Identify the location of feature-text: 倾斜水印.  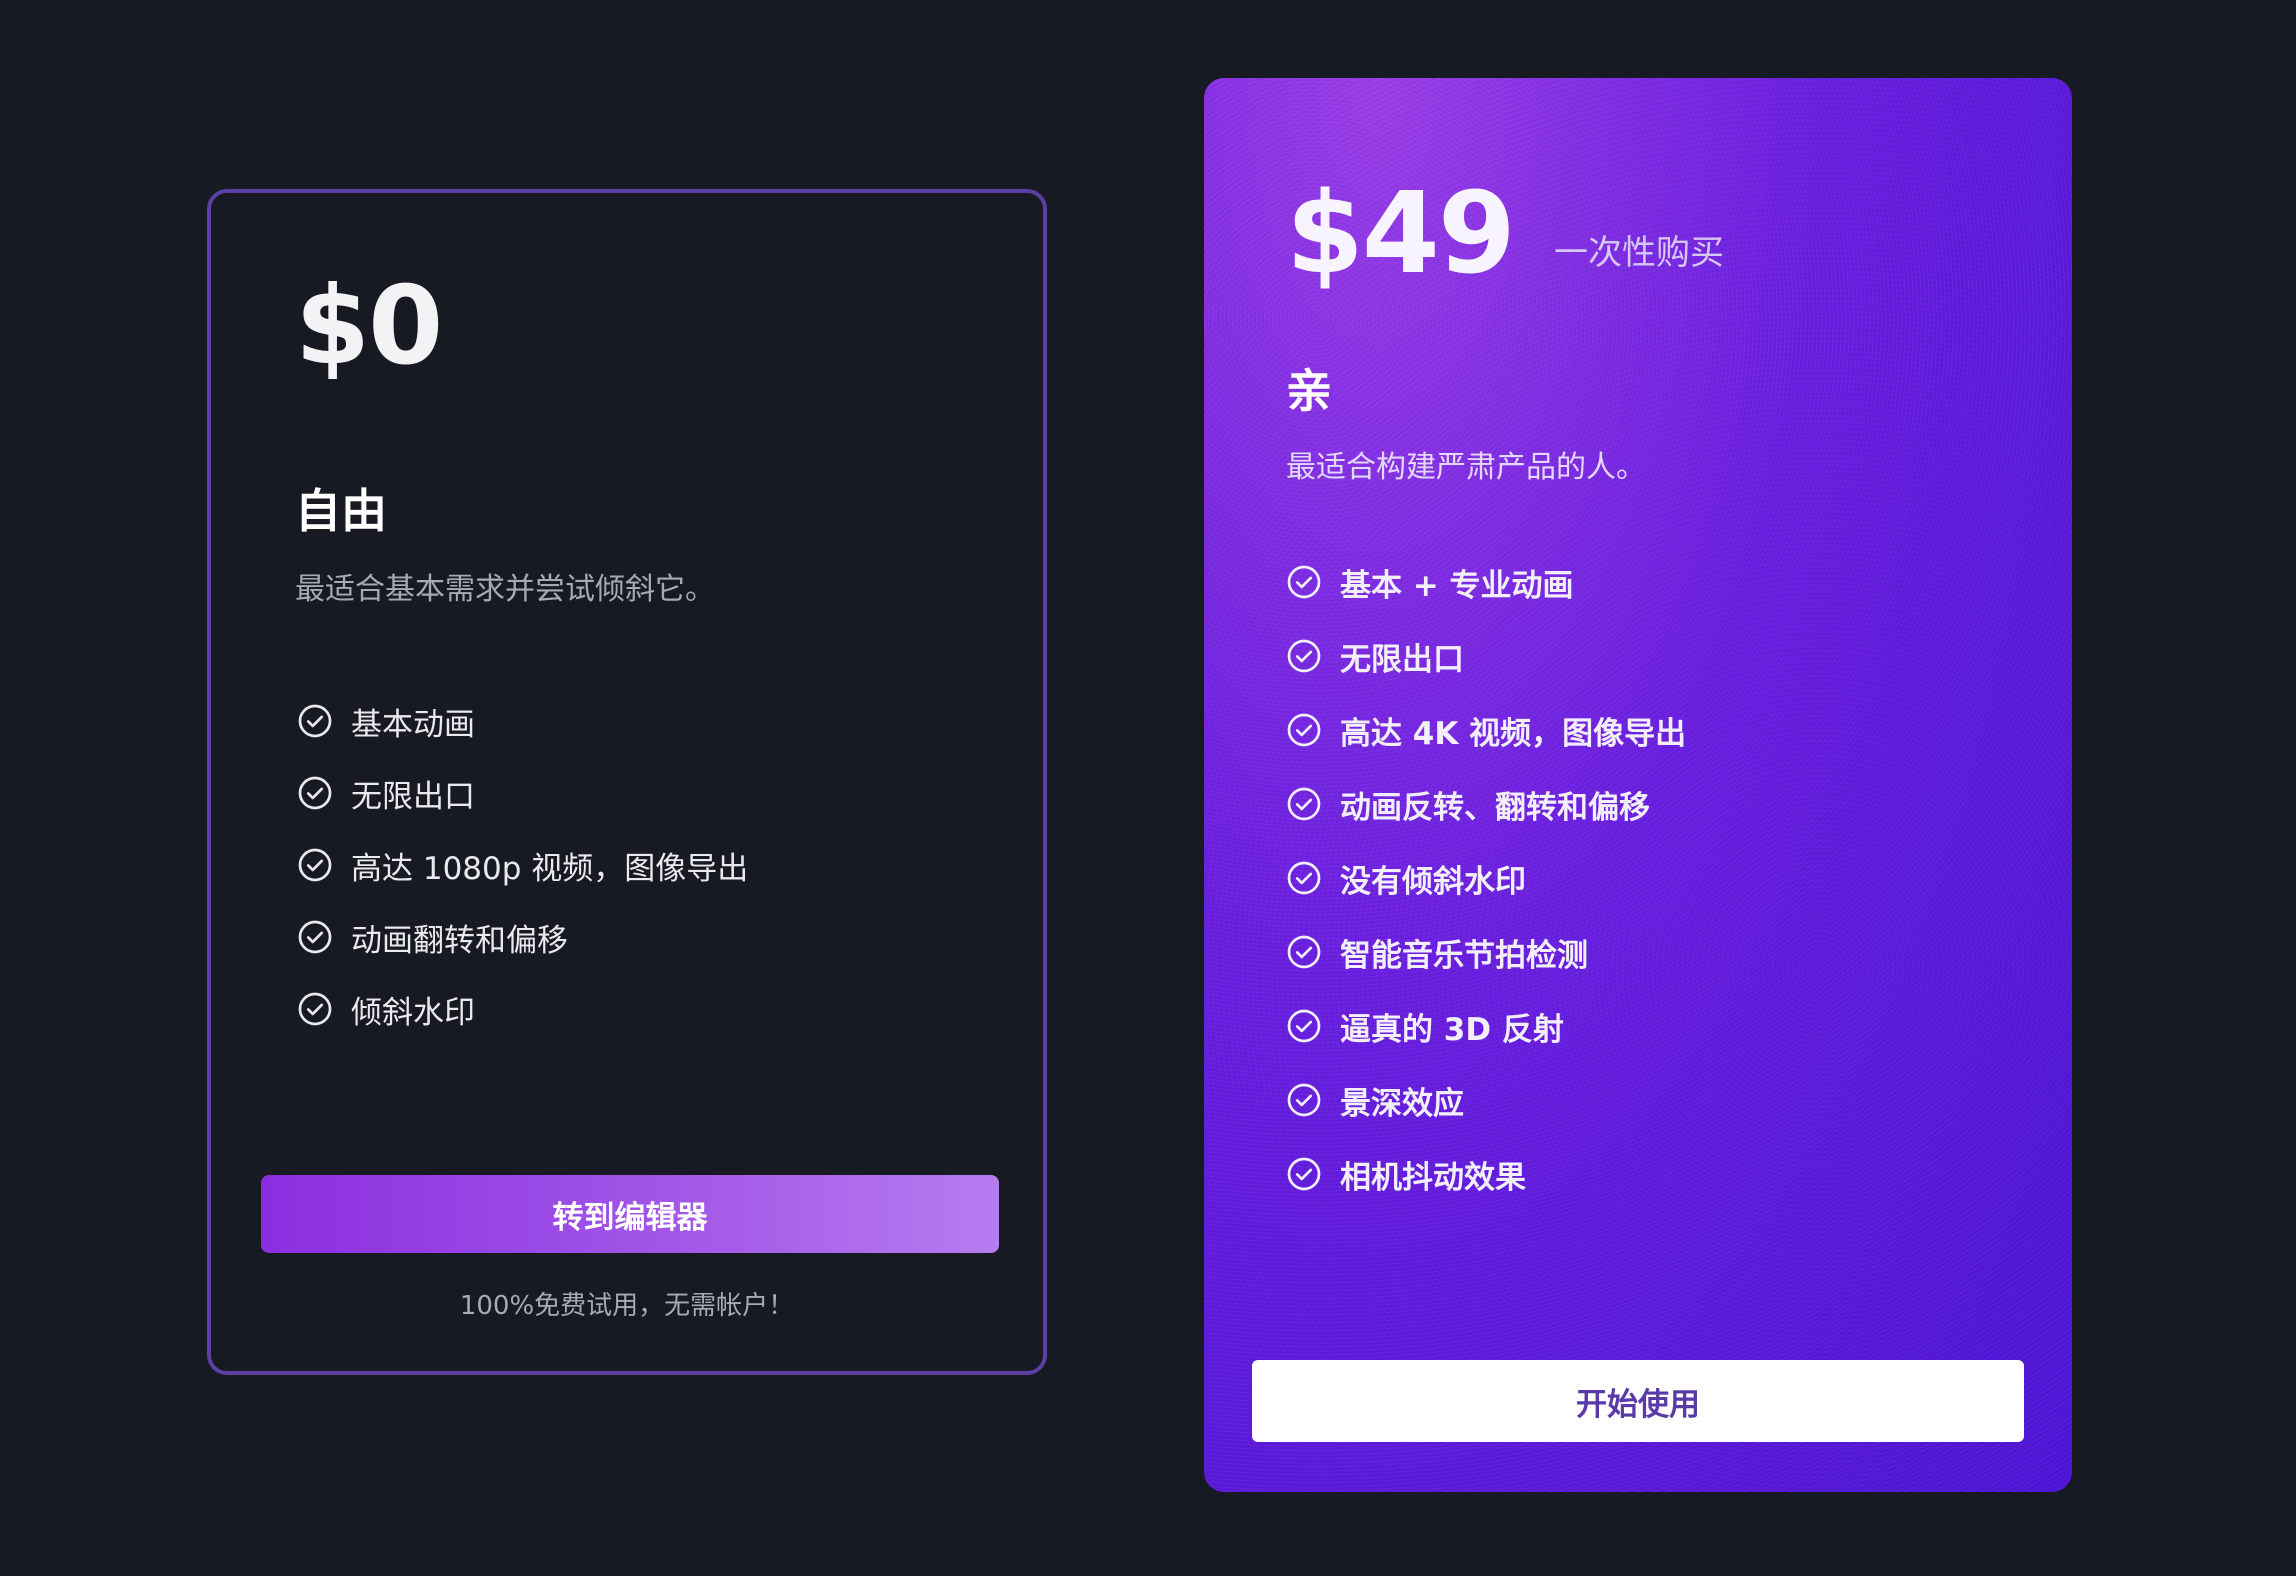
(413, 1012).